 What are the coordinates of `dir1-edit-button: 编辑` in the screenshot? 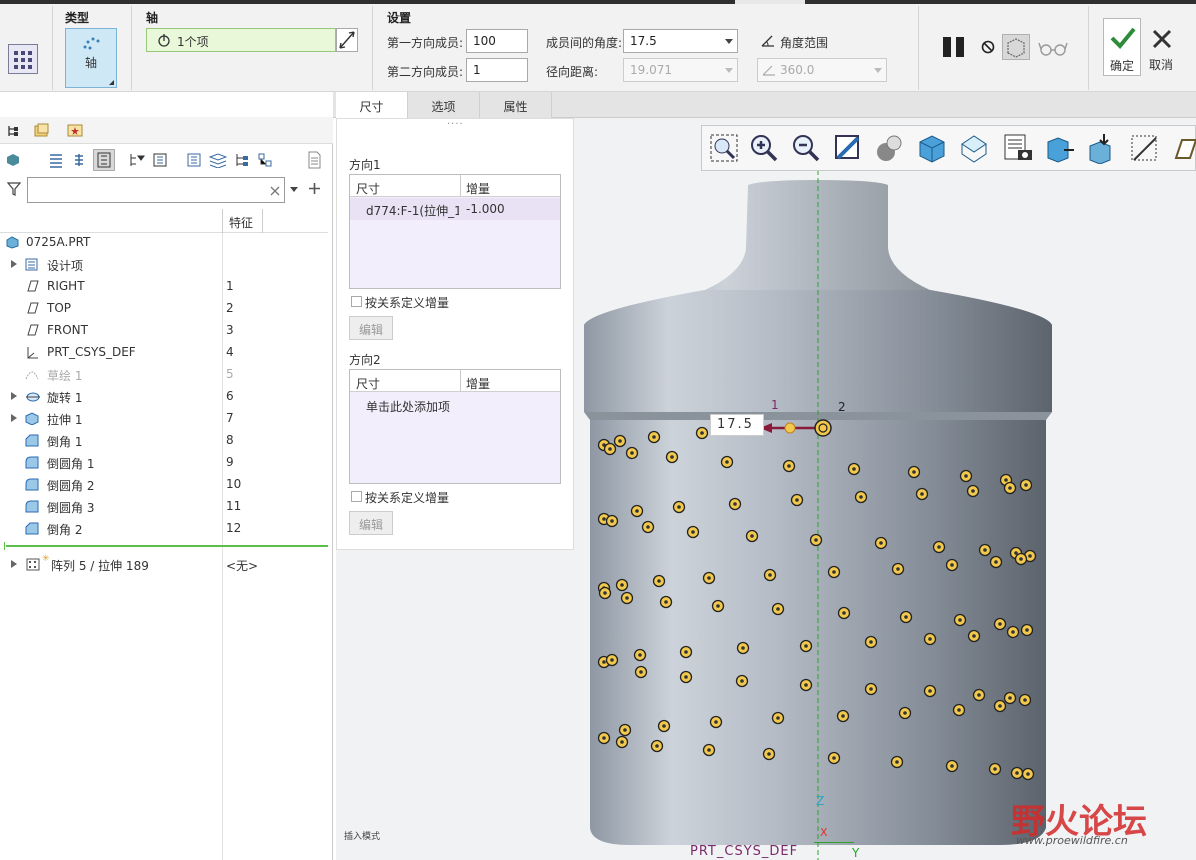 It's located at (371, 328).